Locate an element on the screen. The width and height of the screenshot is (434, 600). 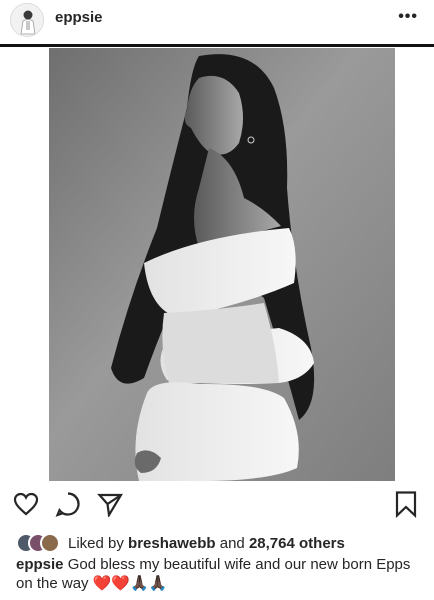
bookmark-icon is located at coordinates (406, 504).